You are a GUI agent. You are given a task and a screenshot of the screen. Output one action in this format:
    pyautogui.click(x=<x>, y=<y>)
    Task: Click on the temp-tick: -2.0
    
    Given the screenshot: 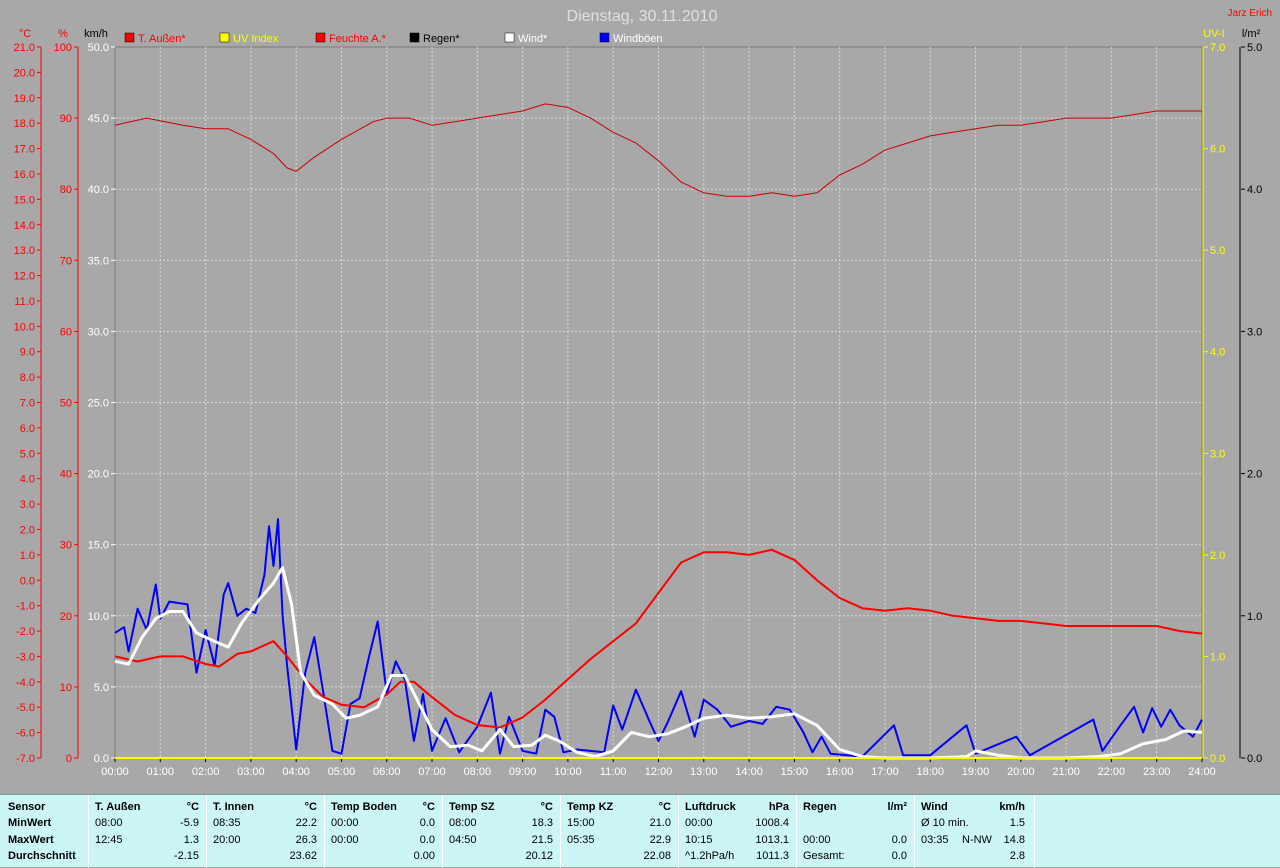 What is the action you would take?
    pyautogui.click(x=25, y=632)
    